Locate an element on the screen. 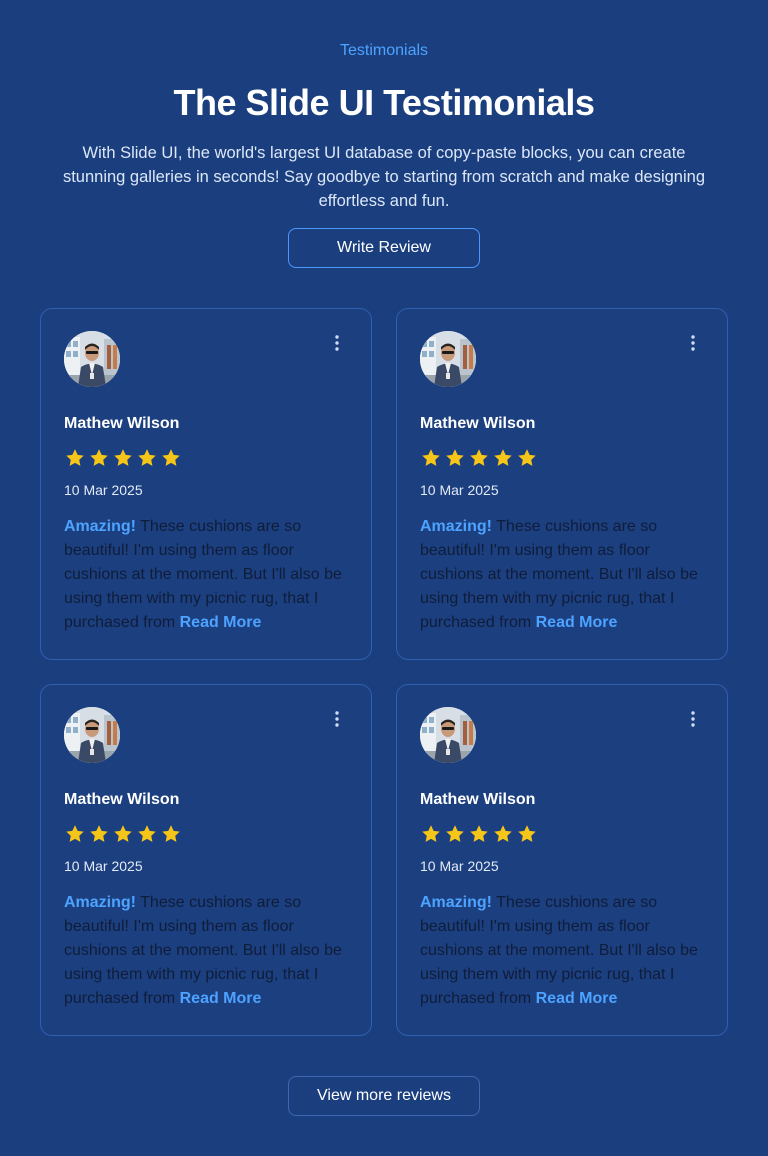  section-eyebrow: Testimonials is located at coordinates (384, 50).